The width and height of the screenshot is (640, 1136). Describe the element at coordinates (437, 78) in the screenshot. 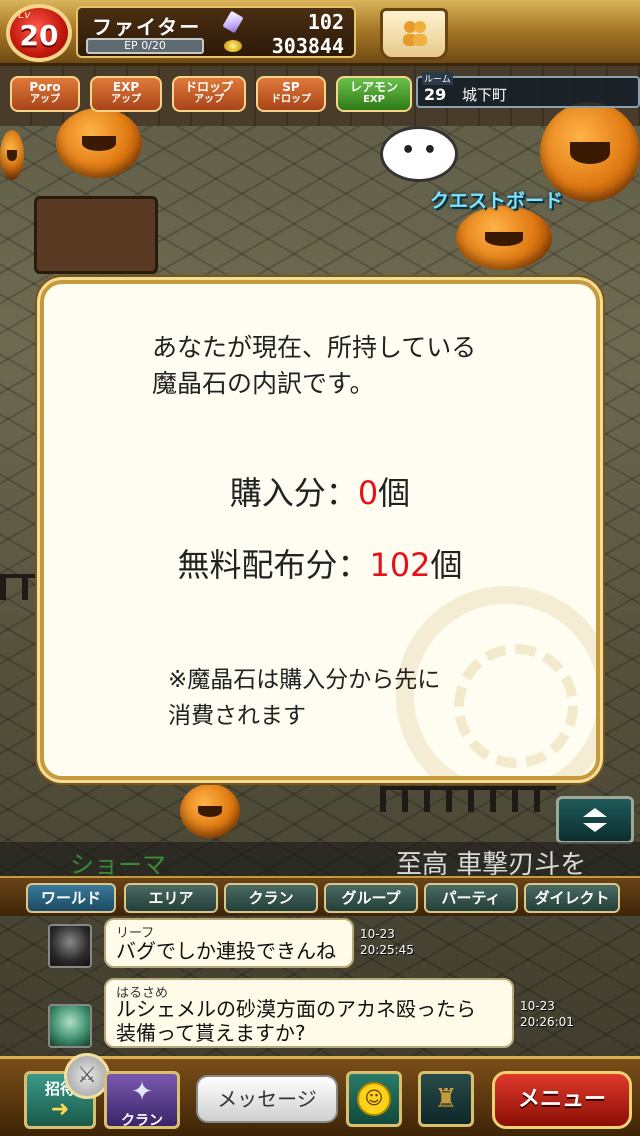

I see `room-label: ルーム` at that location.